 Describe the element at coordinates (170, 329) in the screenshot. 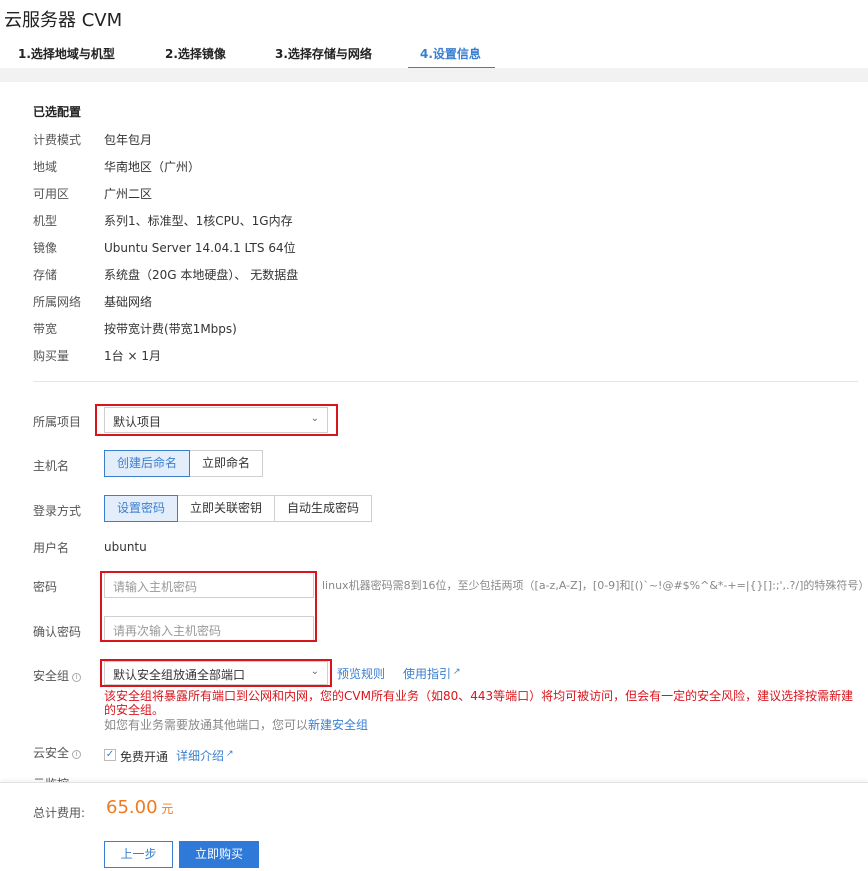

I see `summary-value: 按带宽计费(带宽1Mbps)` at that location.